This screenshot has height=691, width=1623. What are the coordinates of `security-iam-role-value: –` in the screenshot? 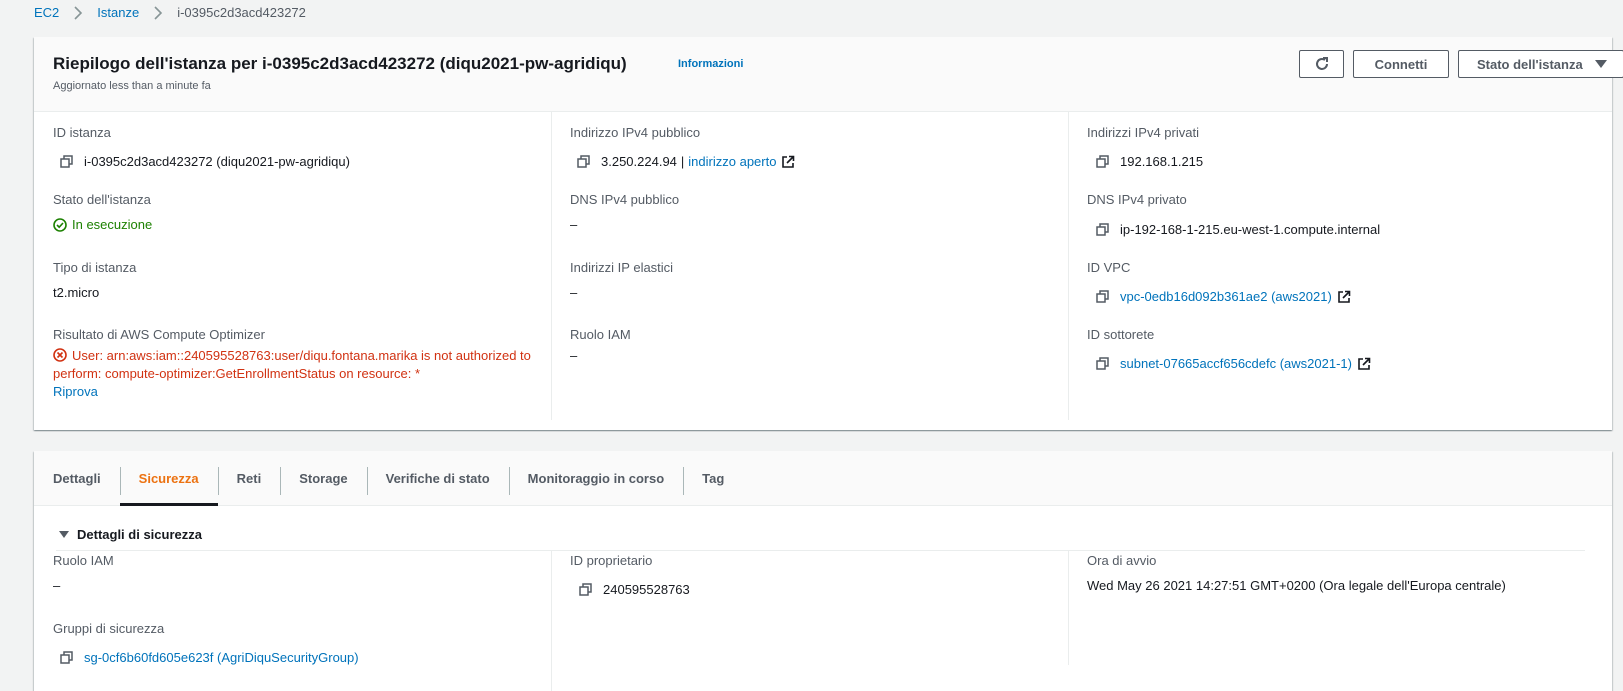 It's located at (57, 585).